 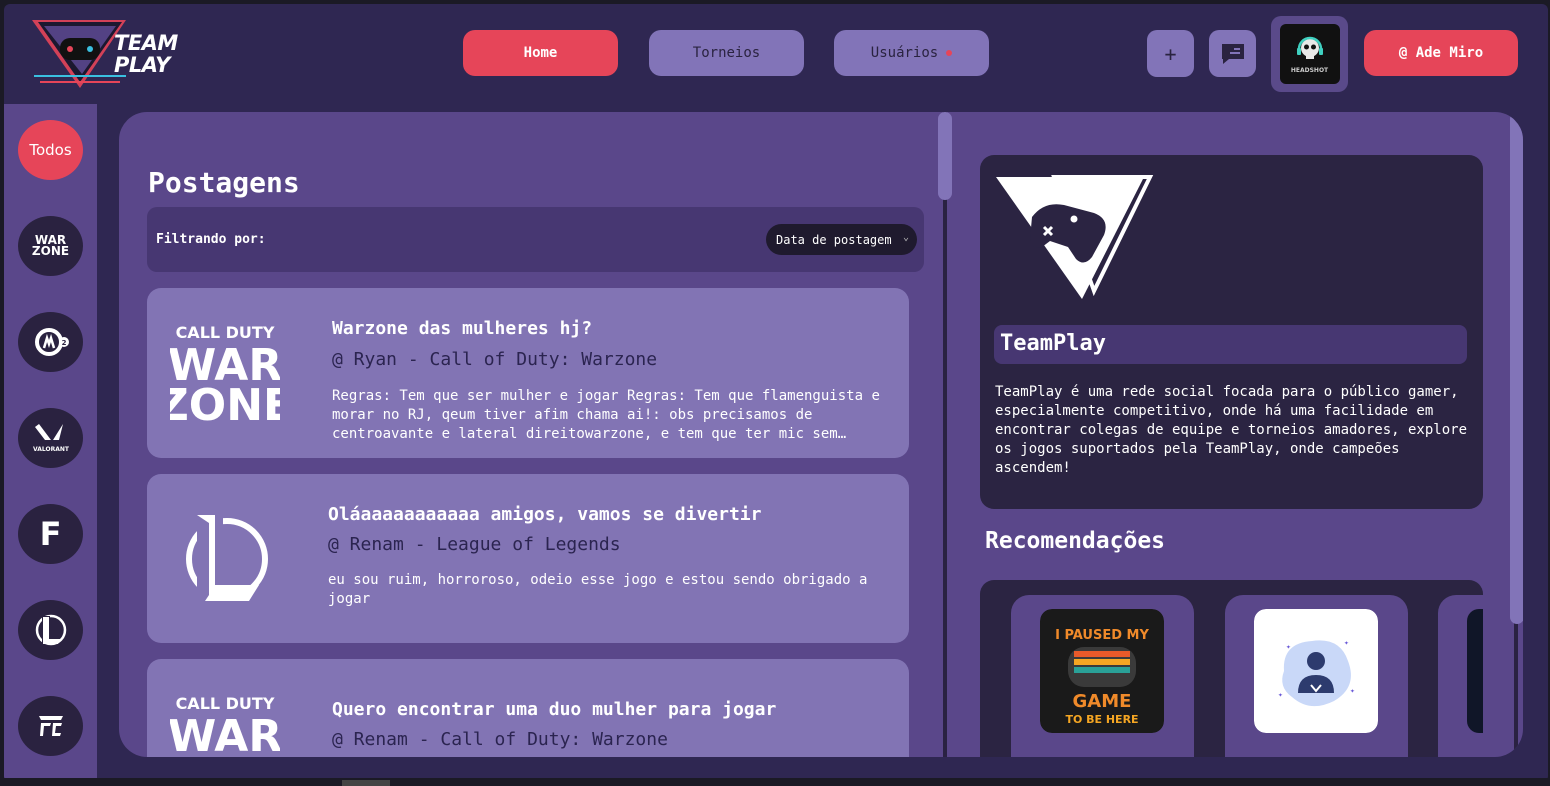 I want to click on game-filter-fc, so click(x=50, y=726).